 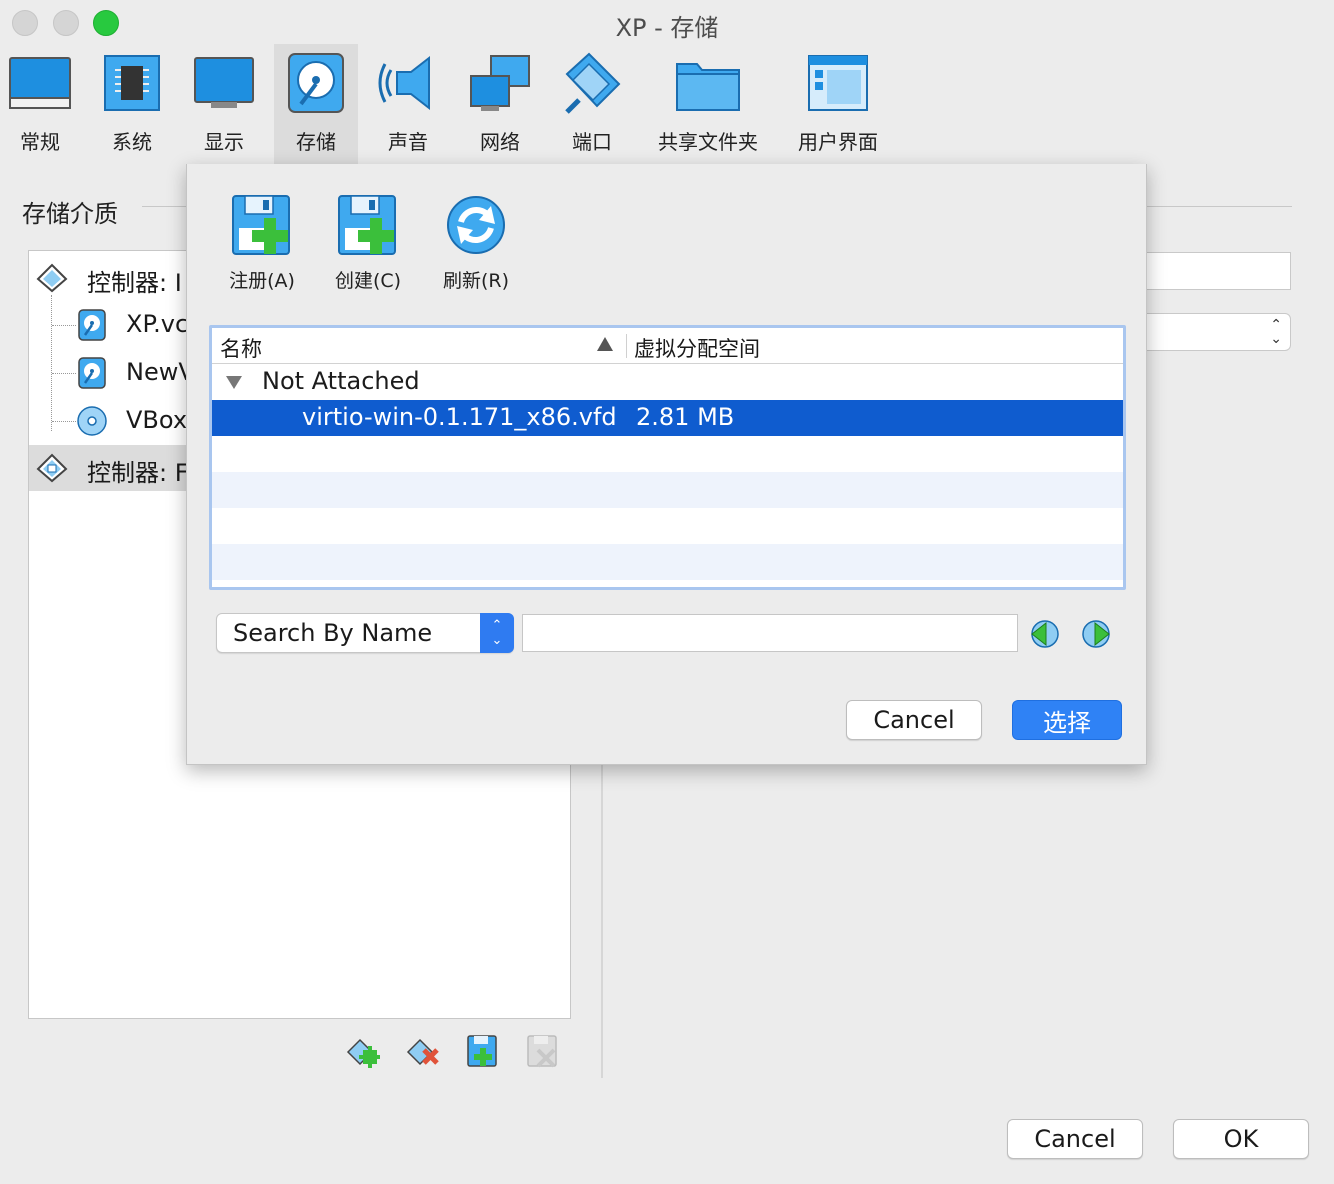 I want to click on search-input, so click(x=770, y=633).